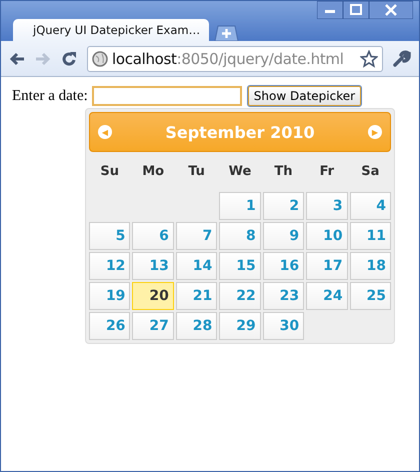 The width and height of the screenshot is (420, 472). What do you see at coordinates (370, 266) in the screenshot?
I see `day-cell: 18` at bounding box center [370, 266].